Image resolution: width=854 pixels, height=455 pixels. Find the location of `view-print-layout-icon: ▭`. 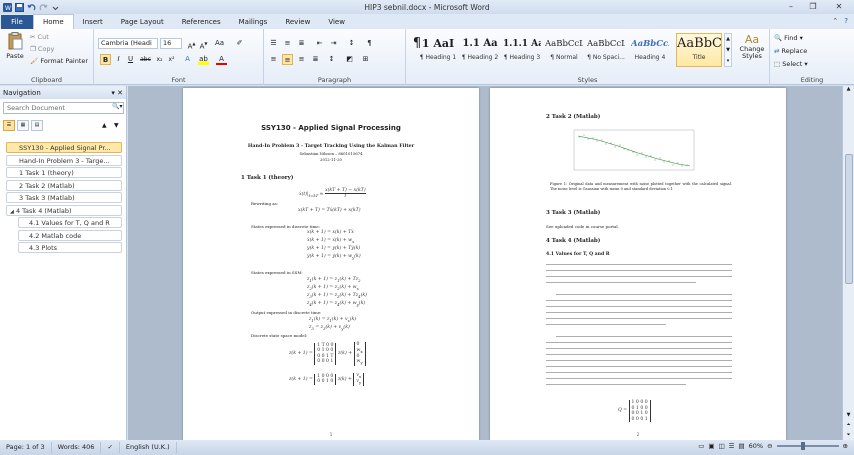

view-print-layout-icon: ▭ is located at coordinates (701, 446).